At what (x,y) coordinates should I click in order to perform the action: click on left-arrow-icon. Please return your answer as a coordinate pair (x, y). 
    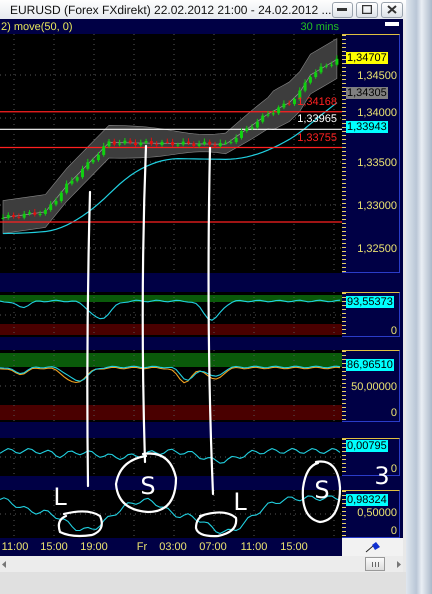
    Looking at the image, I should click on (4, 564).